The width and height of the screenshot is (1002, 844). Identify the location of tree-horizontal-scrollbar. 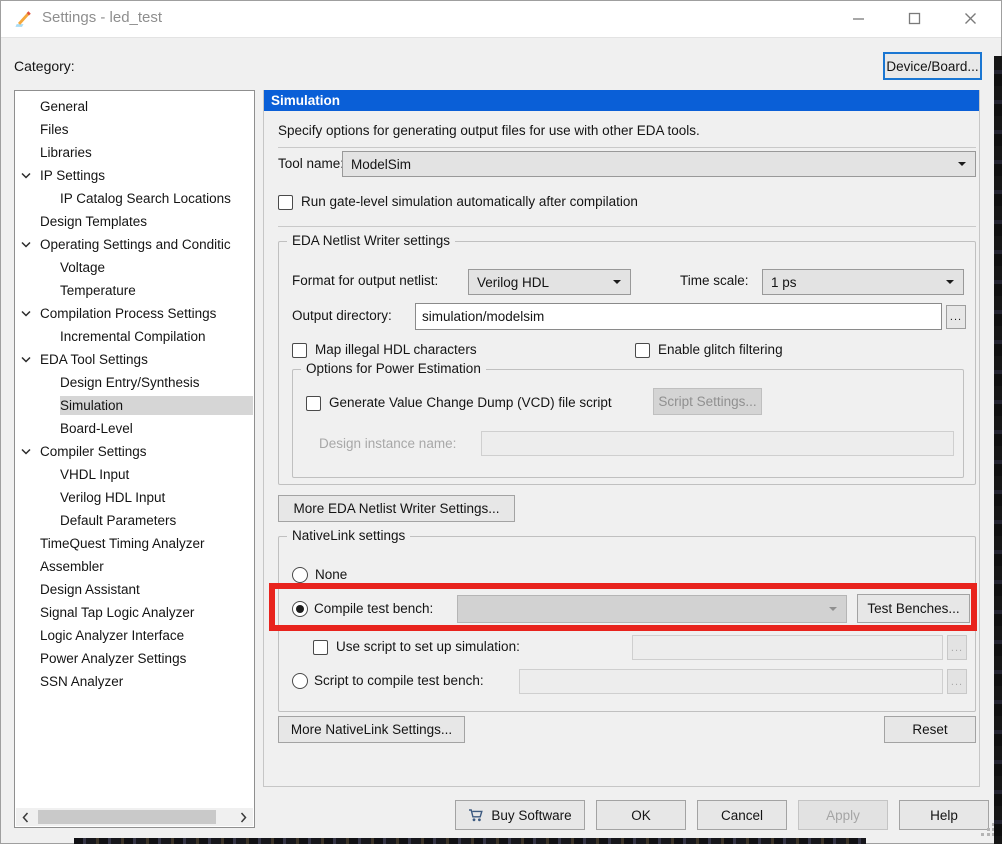
(134, 817).